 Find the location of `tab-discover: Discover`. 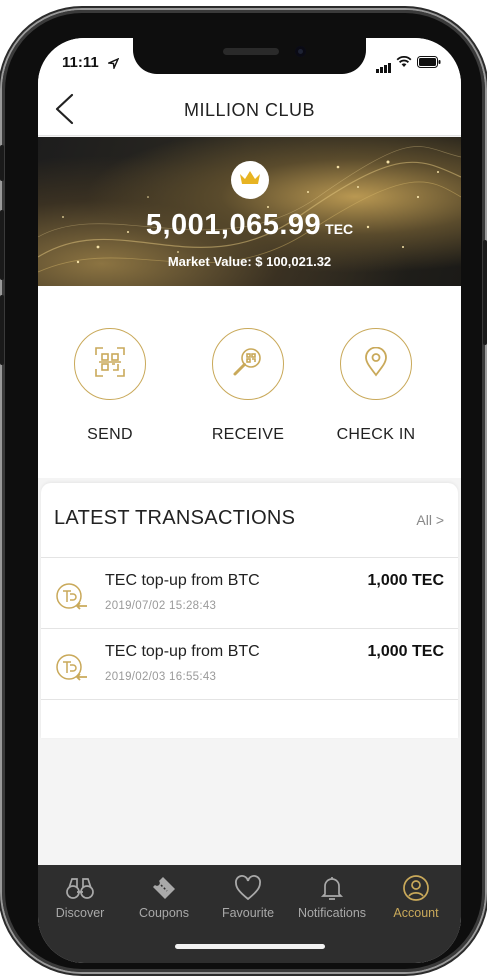

tab-discover: Discover is located at coordinates (80, 896).